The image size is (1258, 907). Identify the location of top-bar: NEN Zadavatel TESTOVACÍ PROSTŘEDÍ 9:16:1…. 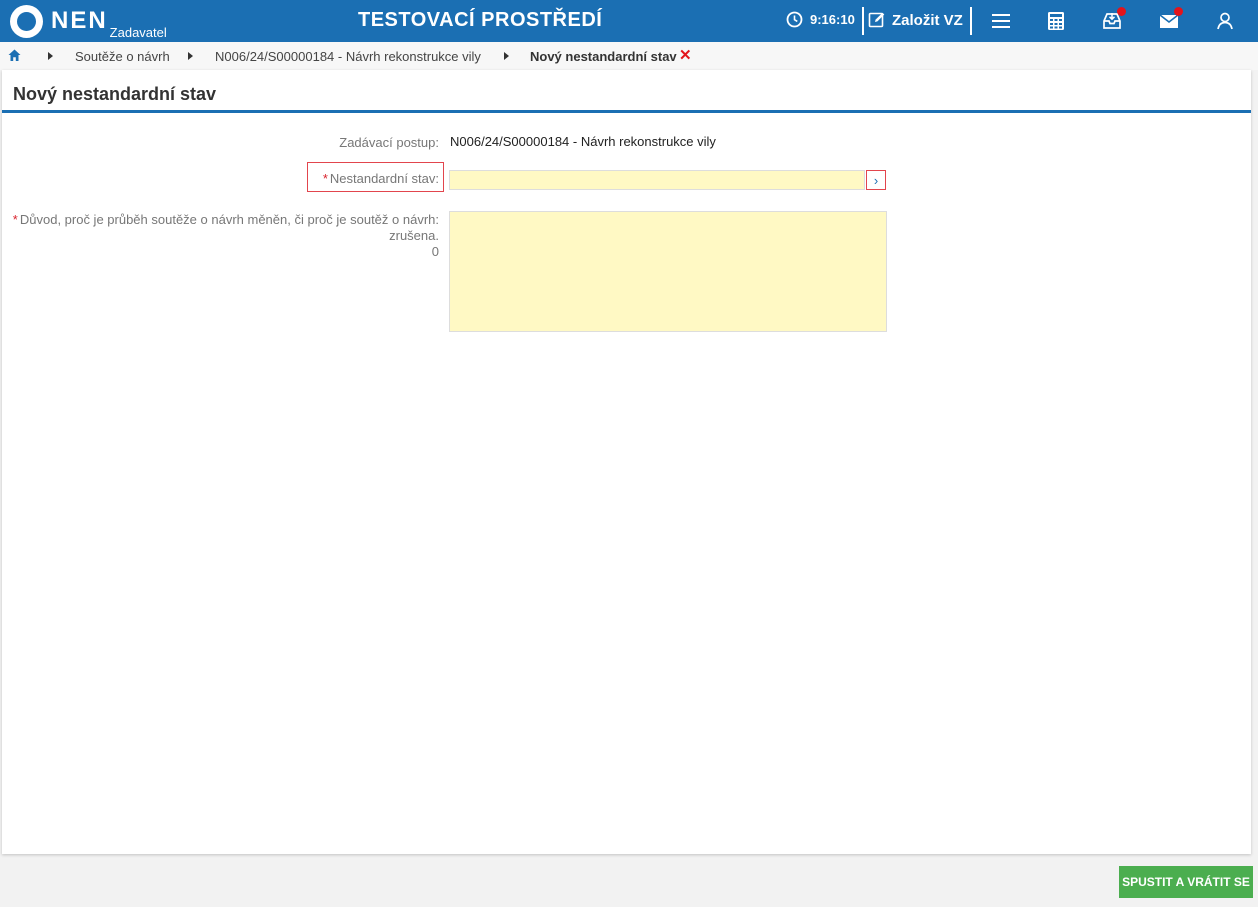
(629, 21).